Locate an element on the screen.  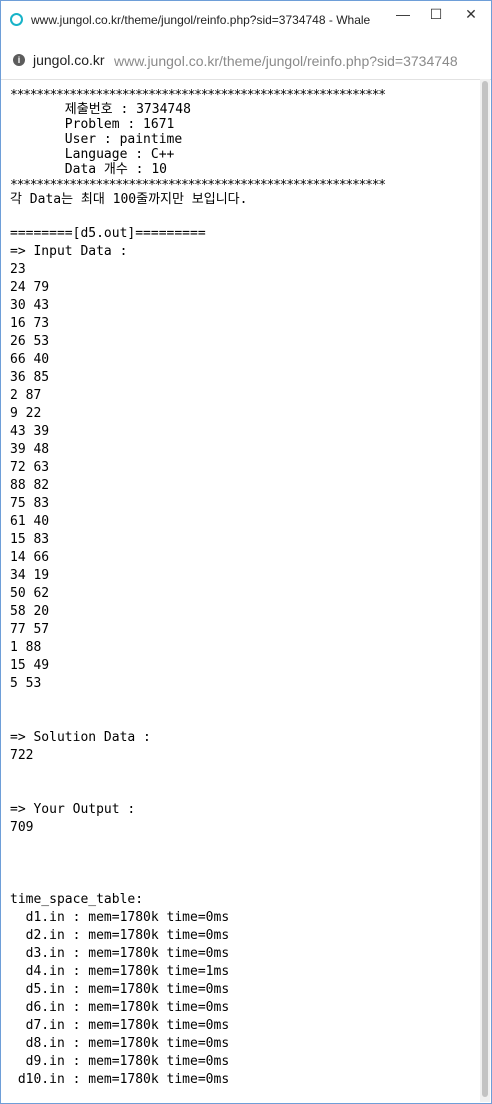
time-space-row: d10.in : mem=1780k time=0ms is located at coordinates (120, 1079).